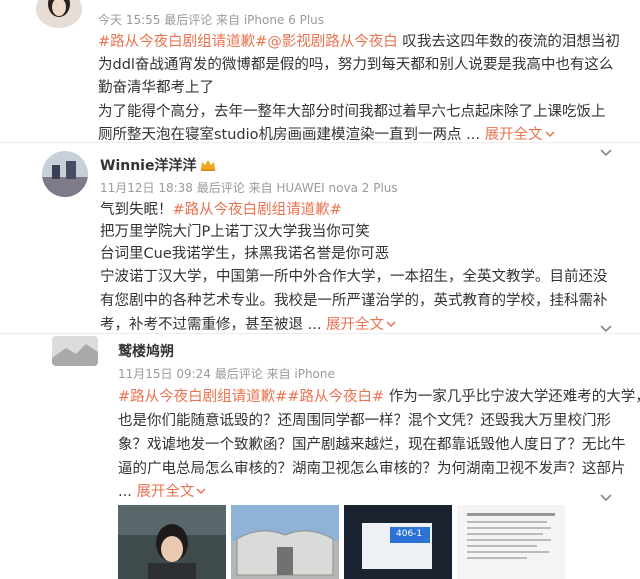 Image resolution: width=640 pixels, height=579 pixels. Describe the element at coordinates (606, 152) in the screenshot. I see `post1-menu-chevron-icon` at that location.